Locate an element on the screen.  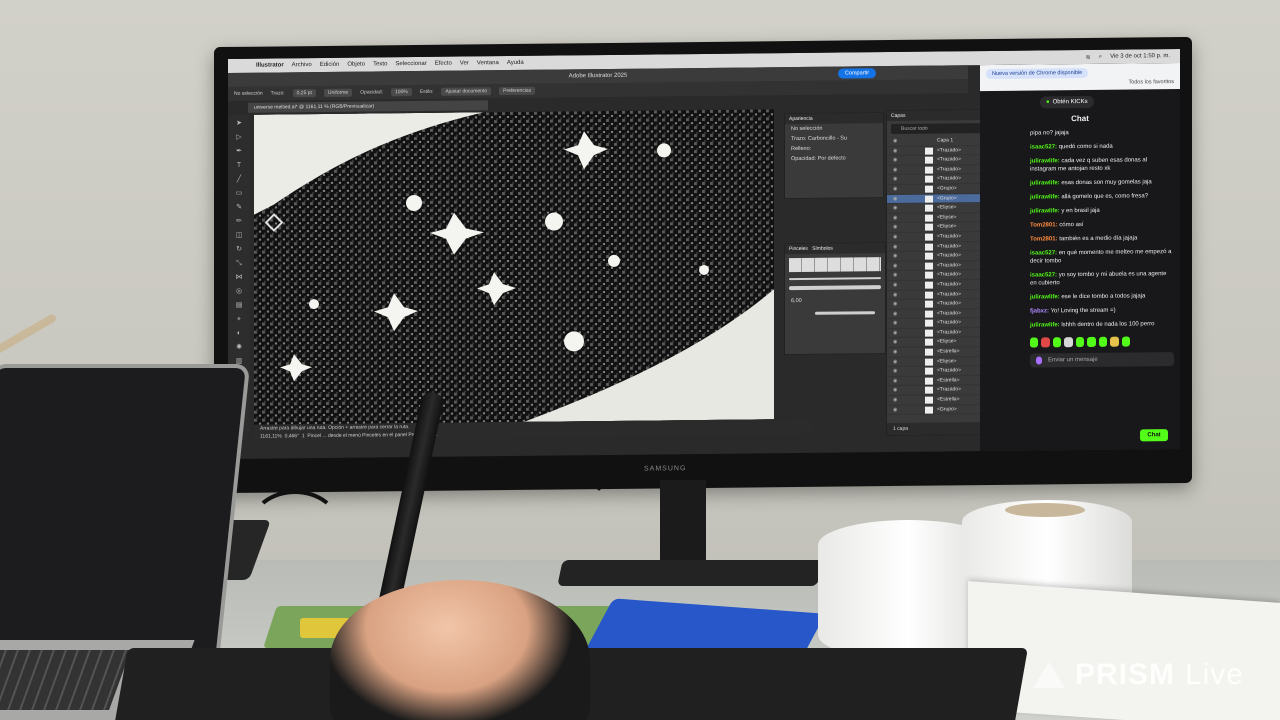
rotate-tool-icon: ↻ is located at coordinates (239, 250).